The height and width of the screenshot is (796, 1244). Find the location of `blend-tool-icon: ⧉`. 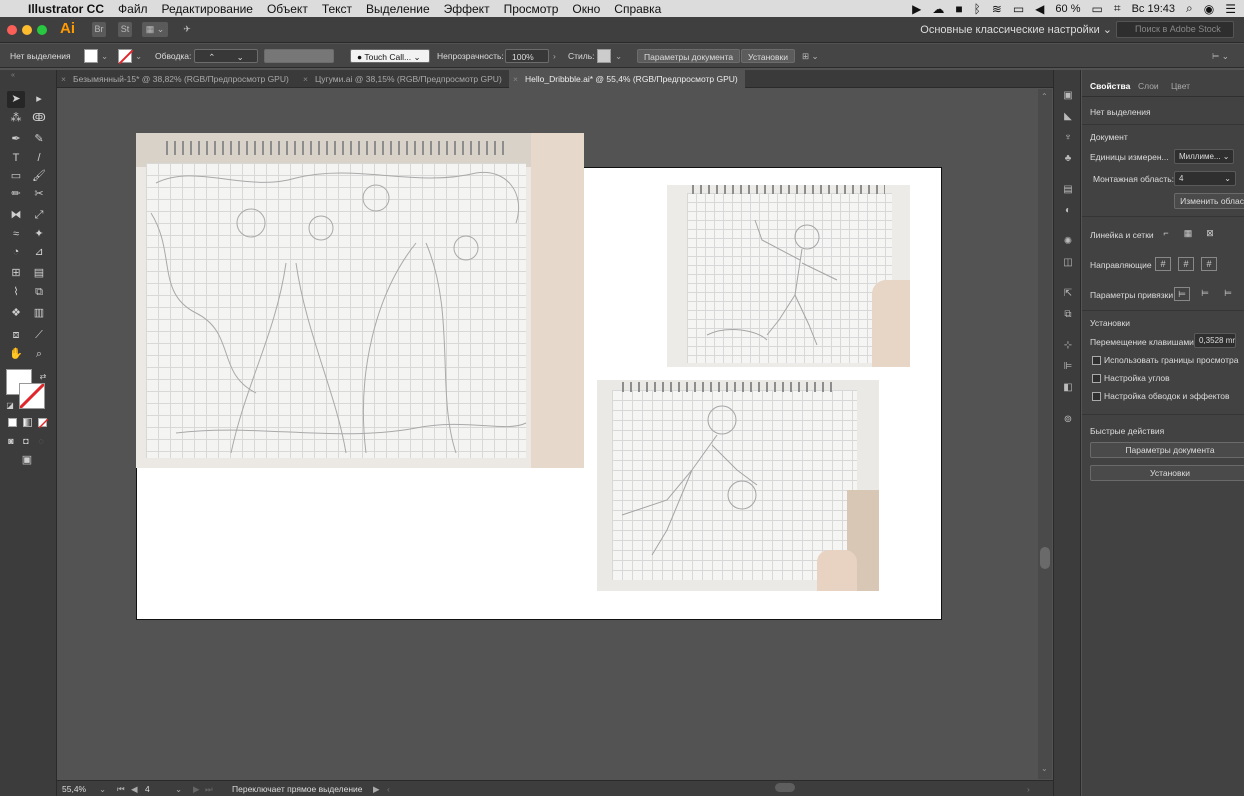

blend-tool-icon: ⧉ is located at coordinates (39, 292).